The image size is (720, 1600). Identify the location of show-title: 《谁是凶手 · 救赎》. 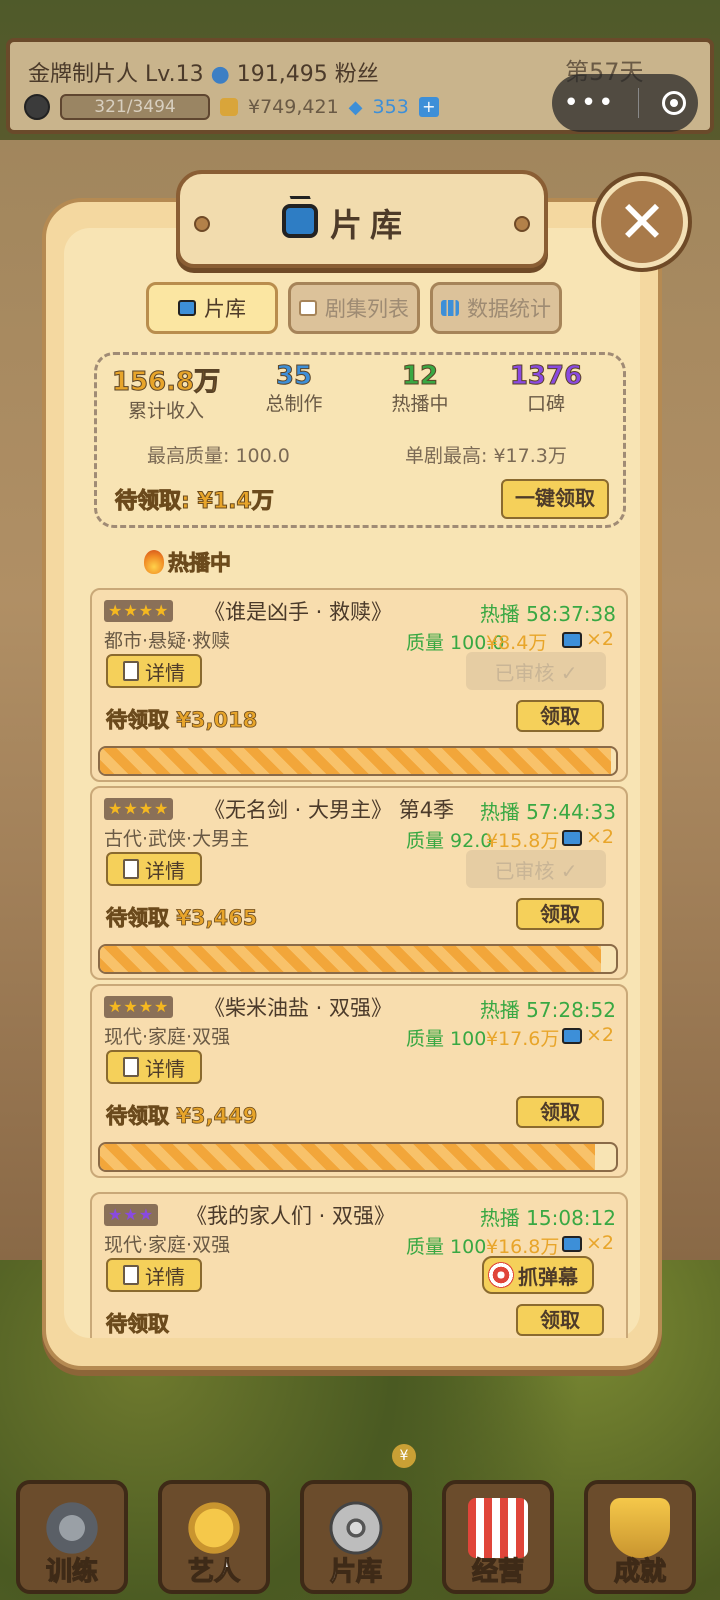
(298, 612).